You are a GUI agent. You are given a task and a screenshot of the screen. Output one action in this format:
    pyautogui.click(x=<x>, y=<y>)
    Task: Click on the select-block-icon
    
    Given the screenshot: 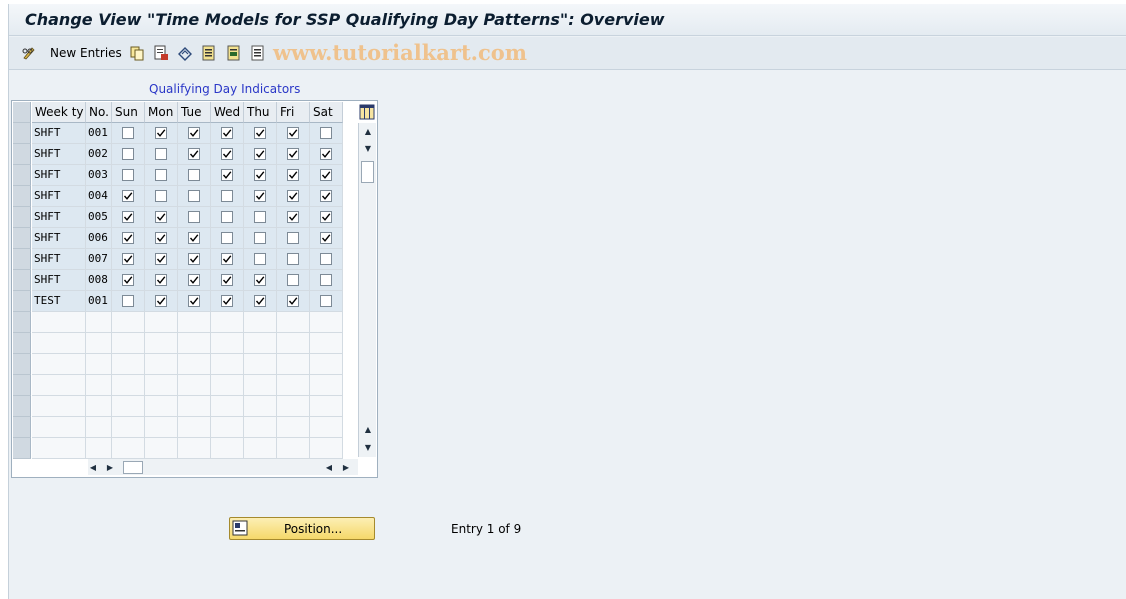 What is the action you would take?
    pyautogui.click(x=234, y=53)
    